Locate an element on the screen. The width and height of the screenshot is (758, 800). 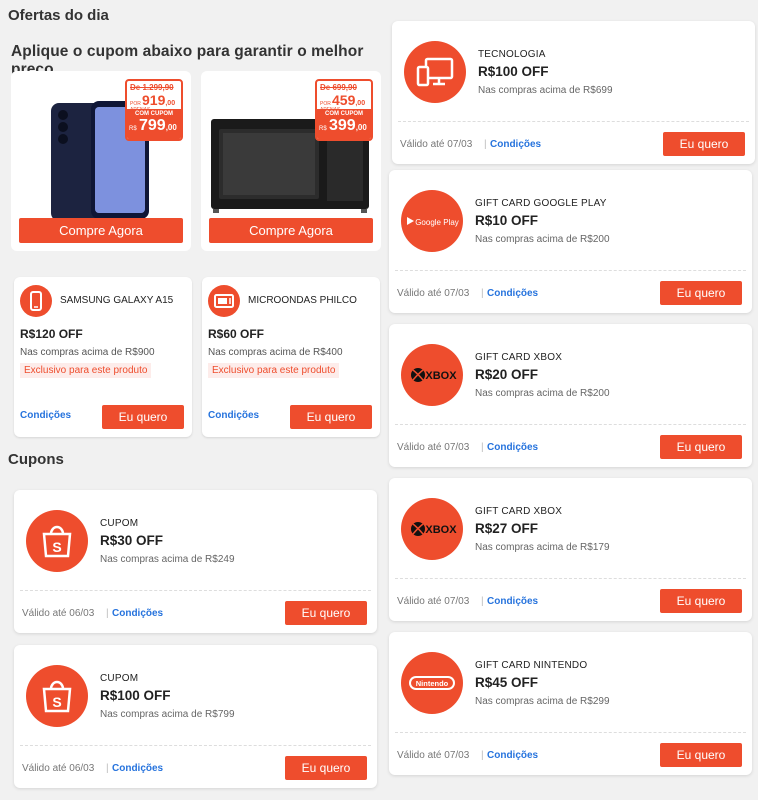
nintendo-icon: Nintendo is located at coordinates (432, 683).